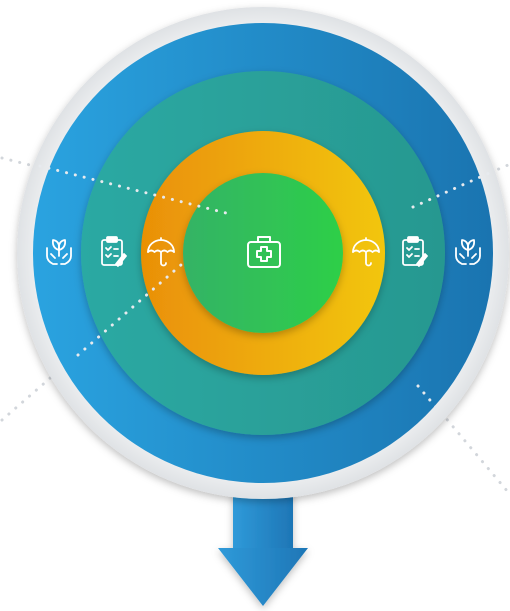  Describe the element at coordinates (263, 577) in the screenshot. I see `arrow-head` at that location.